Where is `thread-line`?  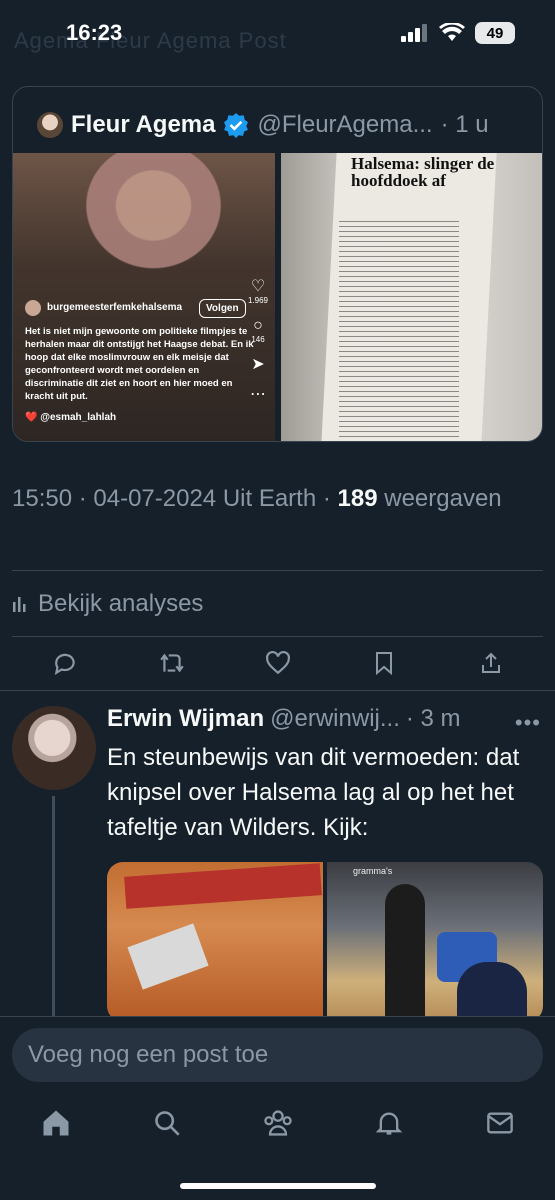
thread-line is located at coordinates (53, 911).